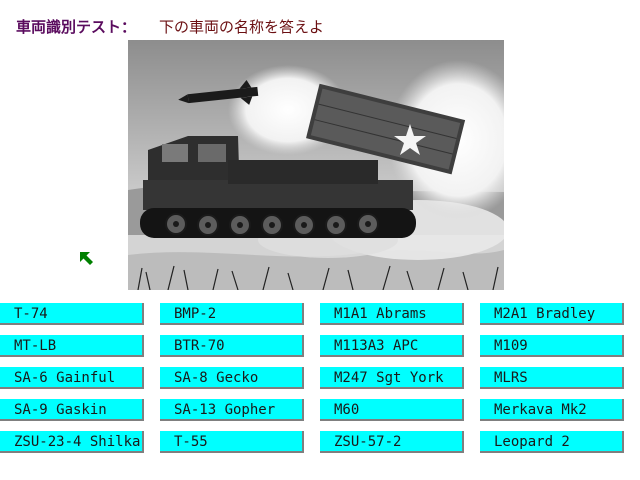 The width and height of the screenshot is (640, 480). I want to click on answer-button-m2a1-bradley: M2A1 Bradley, so click(552, 314).